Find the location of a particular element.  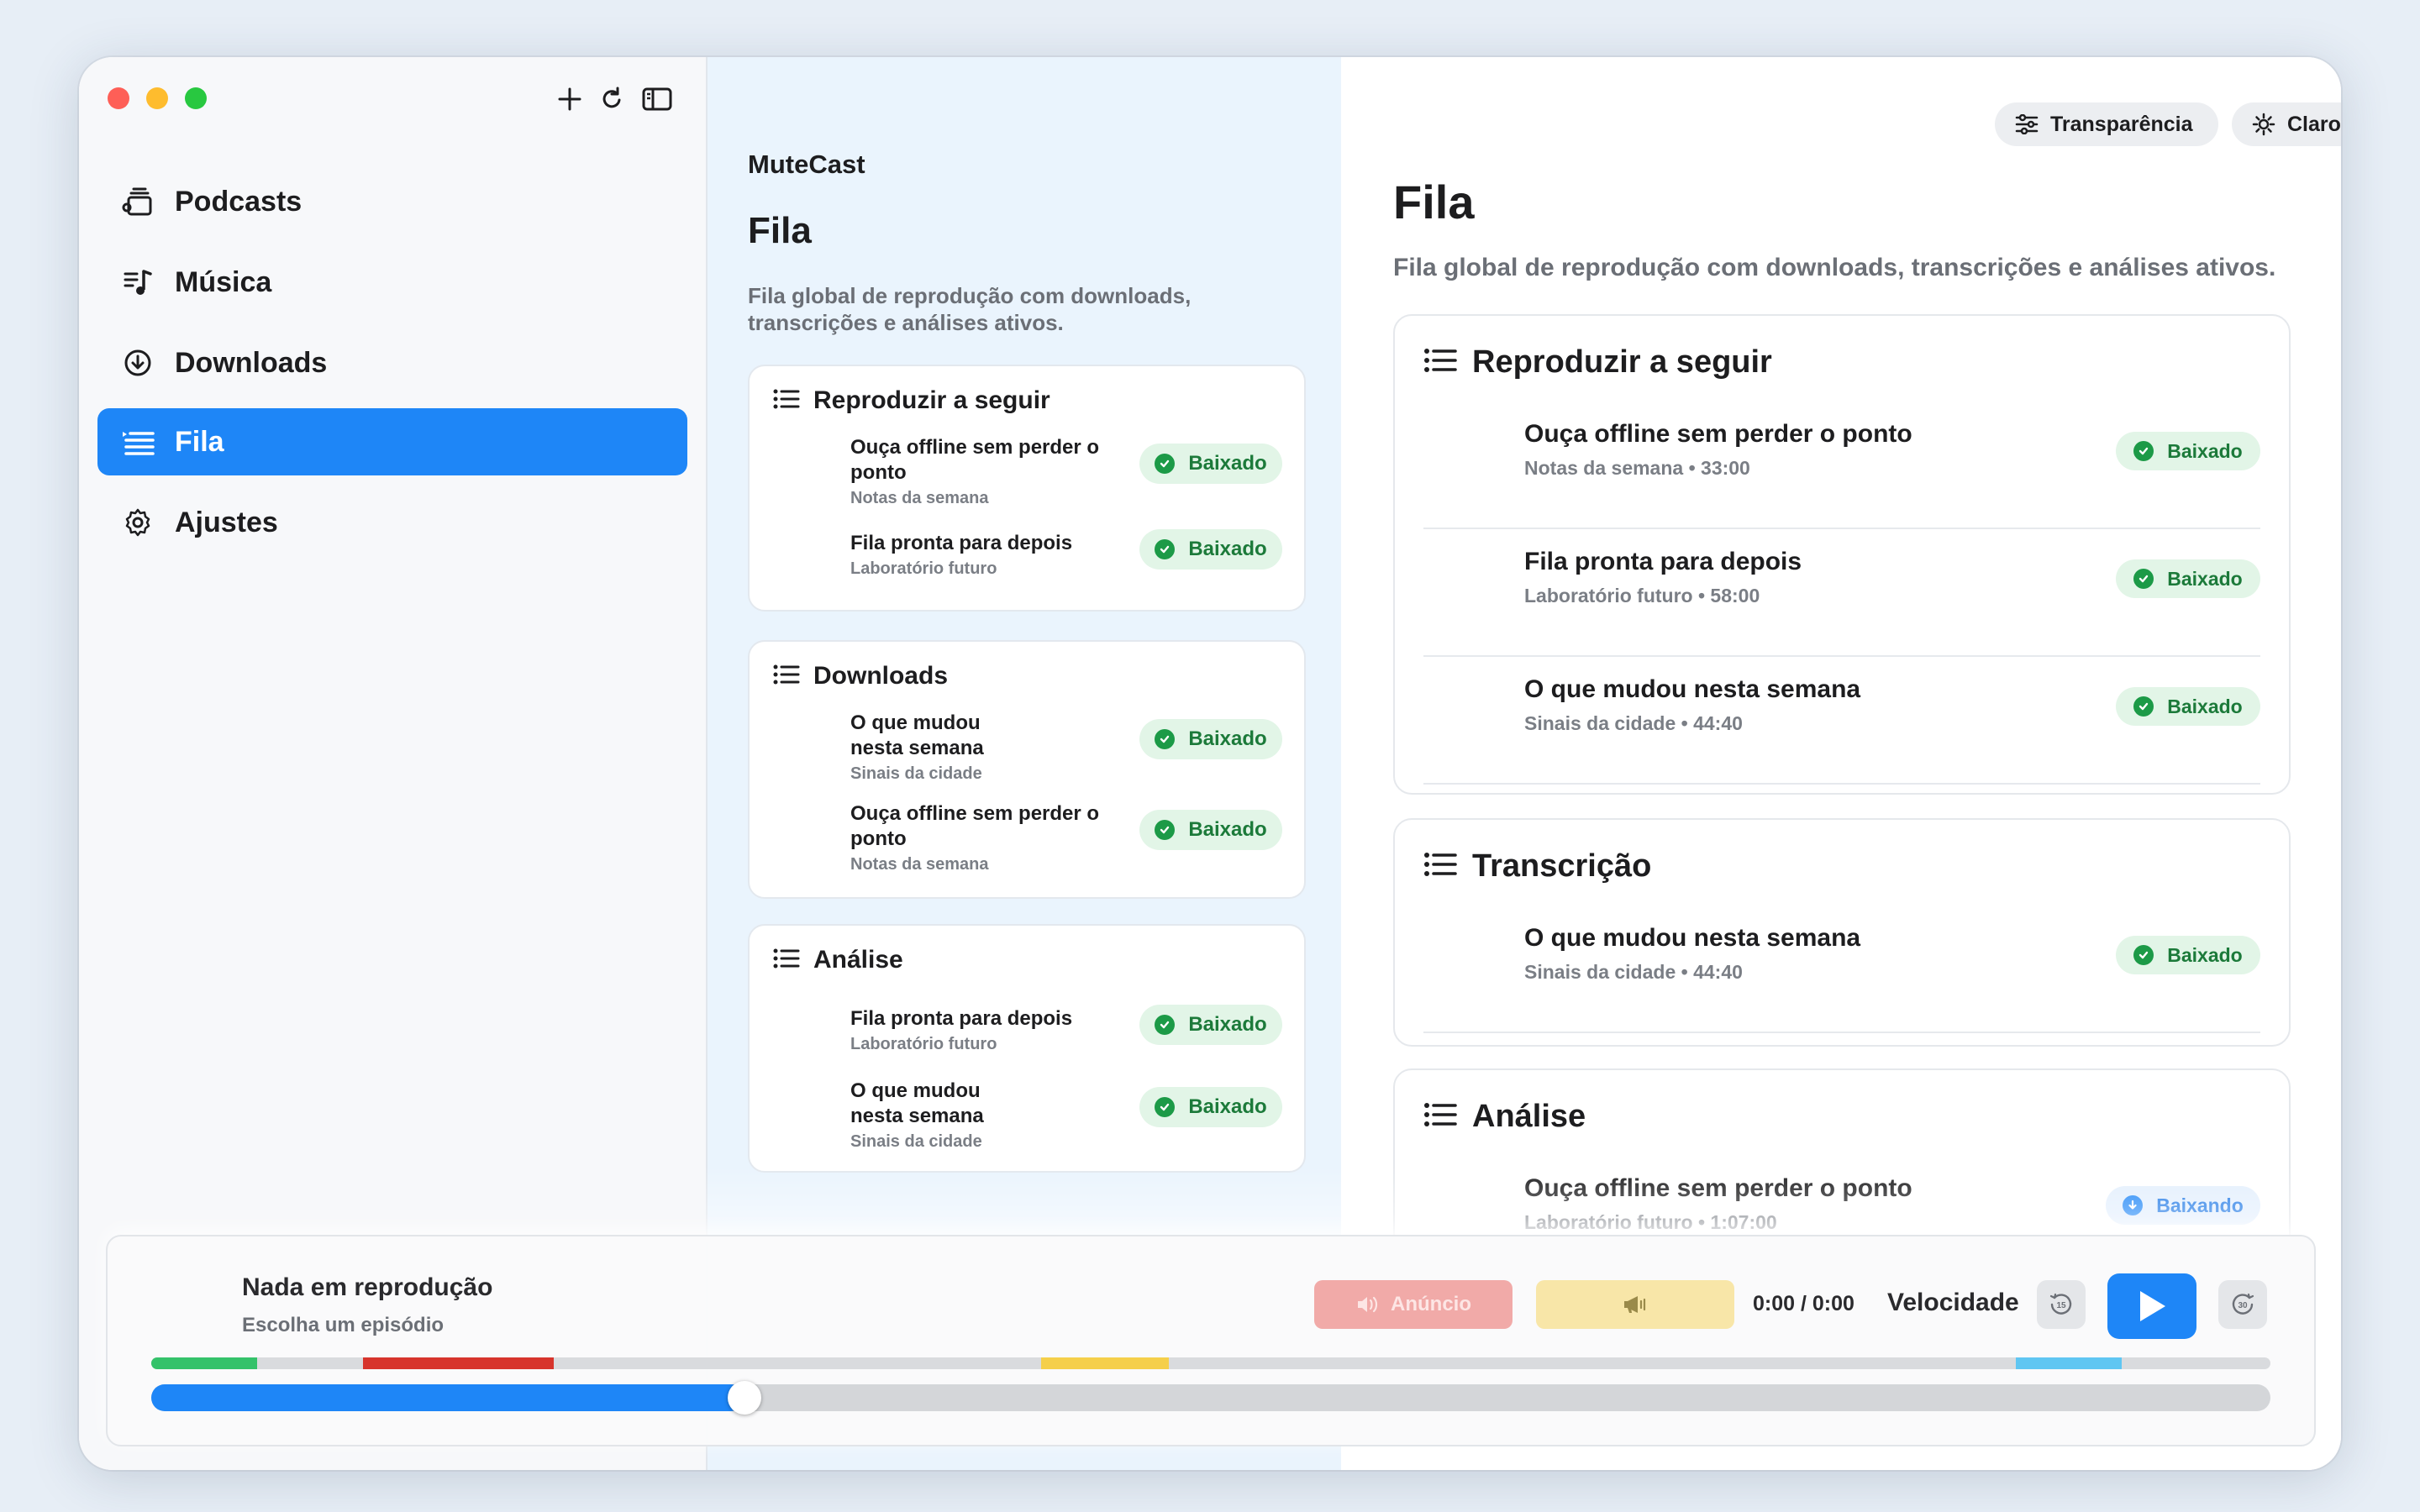

speaker-icon is located at coordinates (1368, 1304).